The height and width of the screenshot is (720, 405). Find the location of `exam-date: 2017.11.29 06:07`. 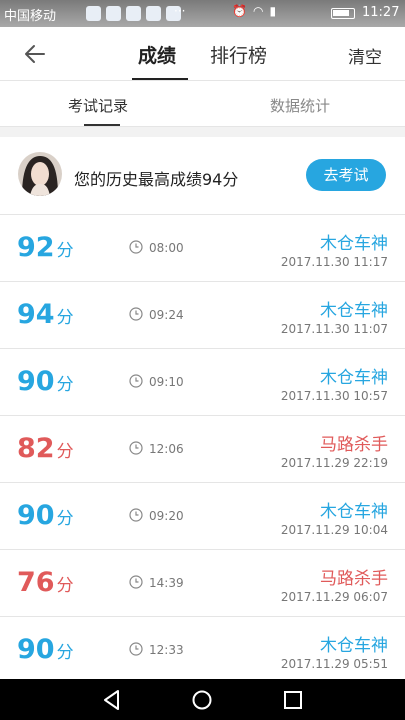

exam-date: 2017.11.29 06:07 is located at coordinates (334, 597).